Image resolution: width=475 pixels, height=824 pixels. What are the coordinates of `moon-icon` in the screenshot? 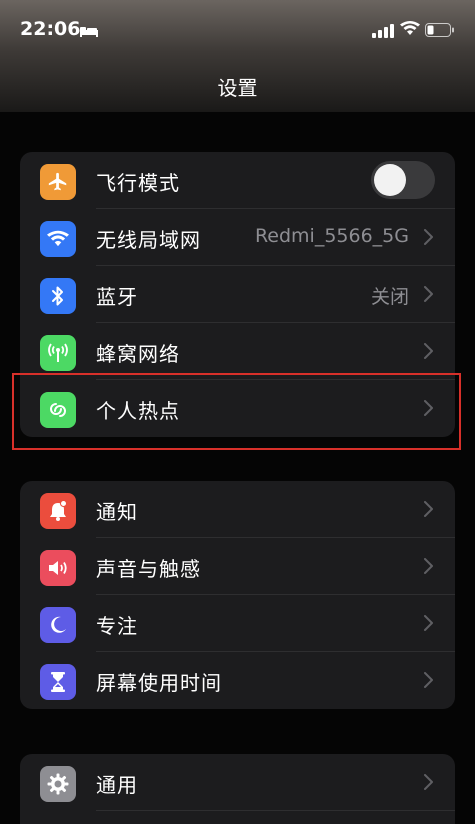 It's located at (58, 625).